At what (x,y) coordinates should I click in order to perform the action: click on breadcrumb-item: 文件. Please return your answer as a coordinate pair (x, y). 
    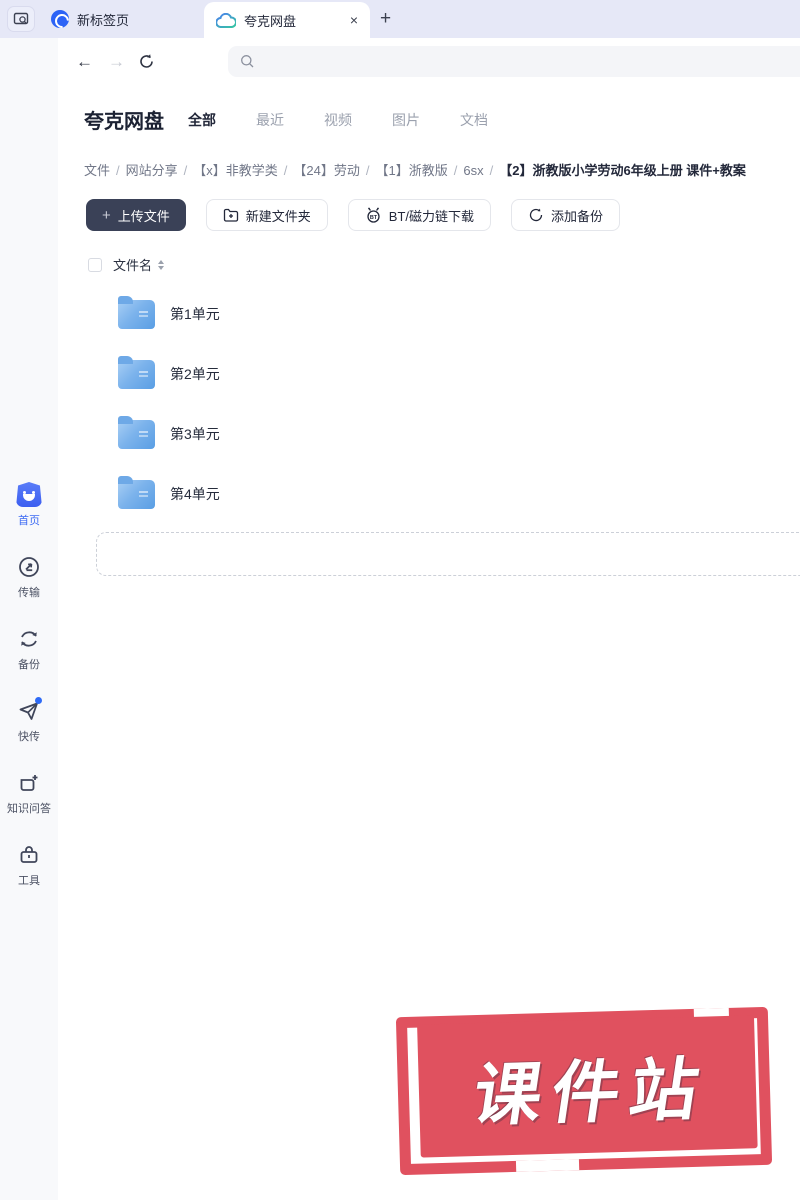
    Looking at the image, I should click on (97, 170).